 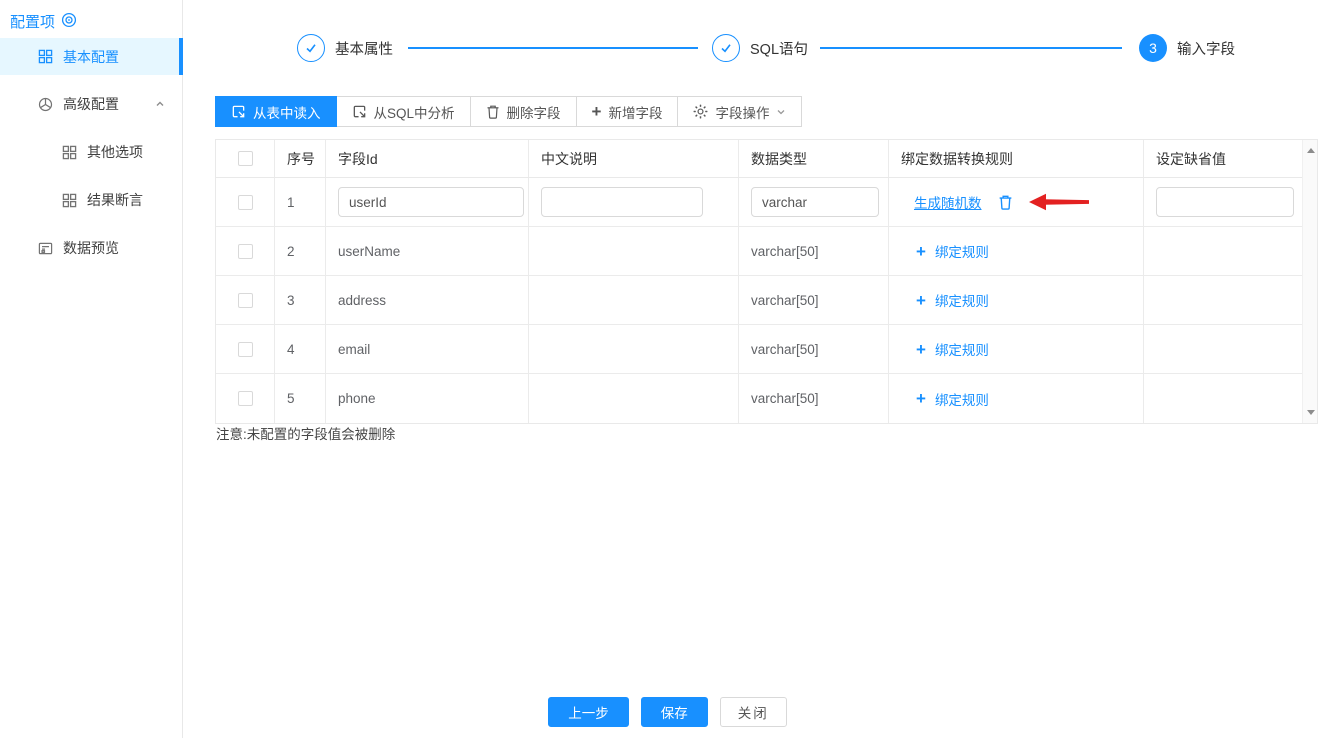 What do you see at coordinates (91, 56) in the screenshot?
I see `sidebar-item-basic-config: 基本配置` at bounding box center [91, 56].